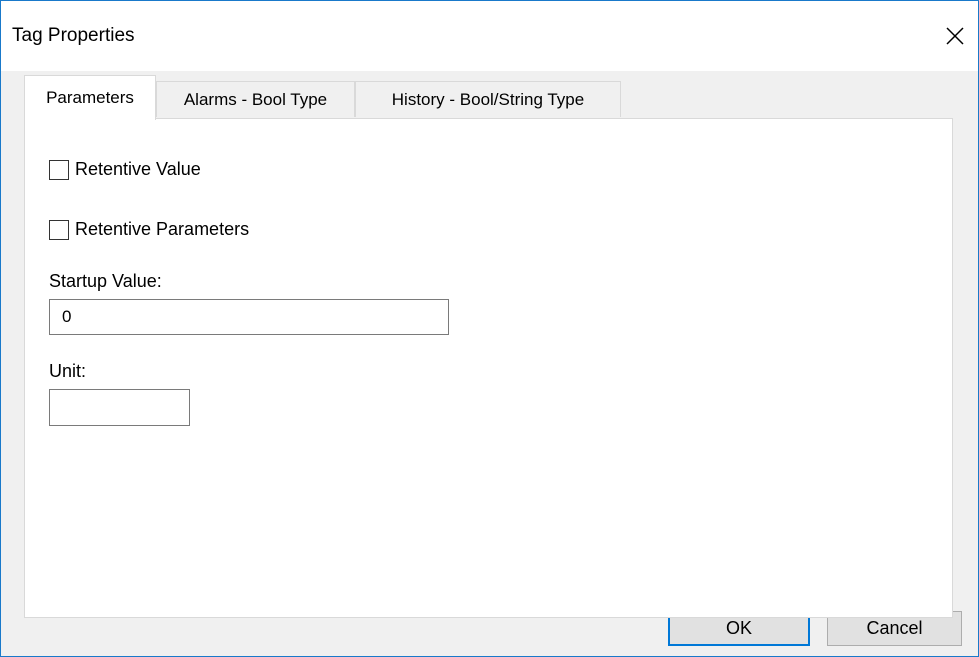  I want to click on tab-alarms-bool-type: Alarms - Bool Type, so click(255, 99).